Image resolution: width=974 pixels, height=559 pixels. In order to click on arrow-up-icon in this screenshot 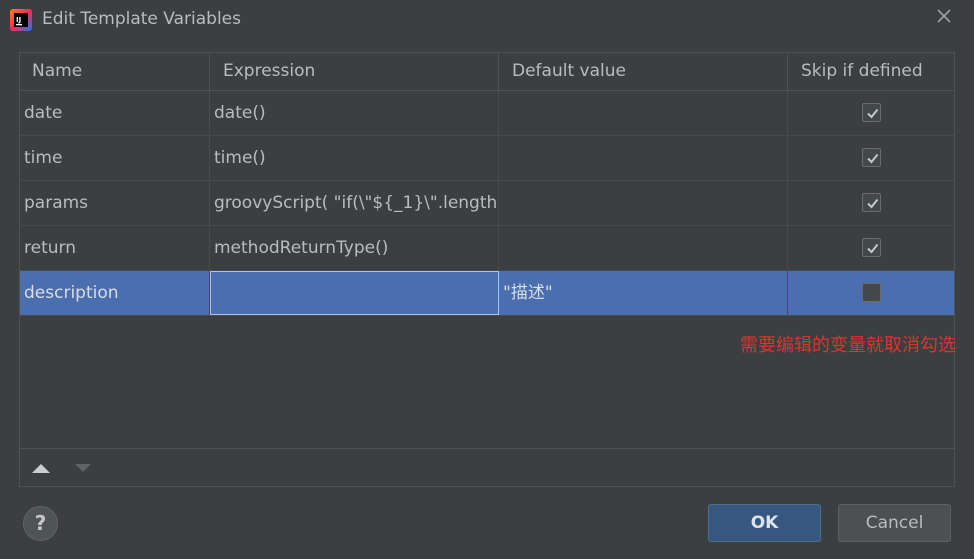, I will do `click(41, 468)`.